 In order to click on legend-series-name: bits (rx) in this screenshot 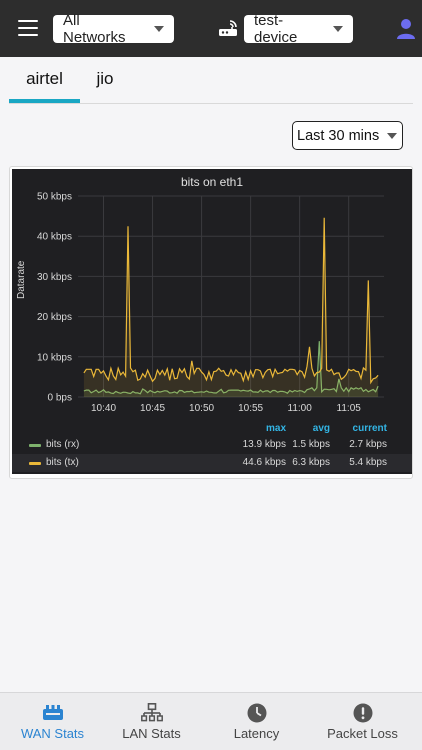, I will do `click(63, 444)`.